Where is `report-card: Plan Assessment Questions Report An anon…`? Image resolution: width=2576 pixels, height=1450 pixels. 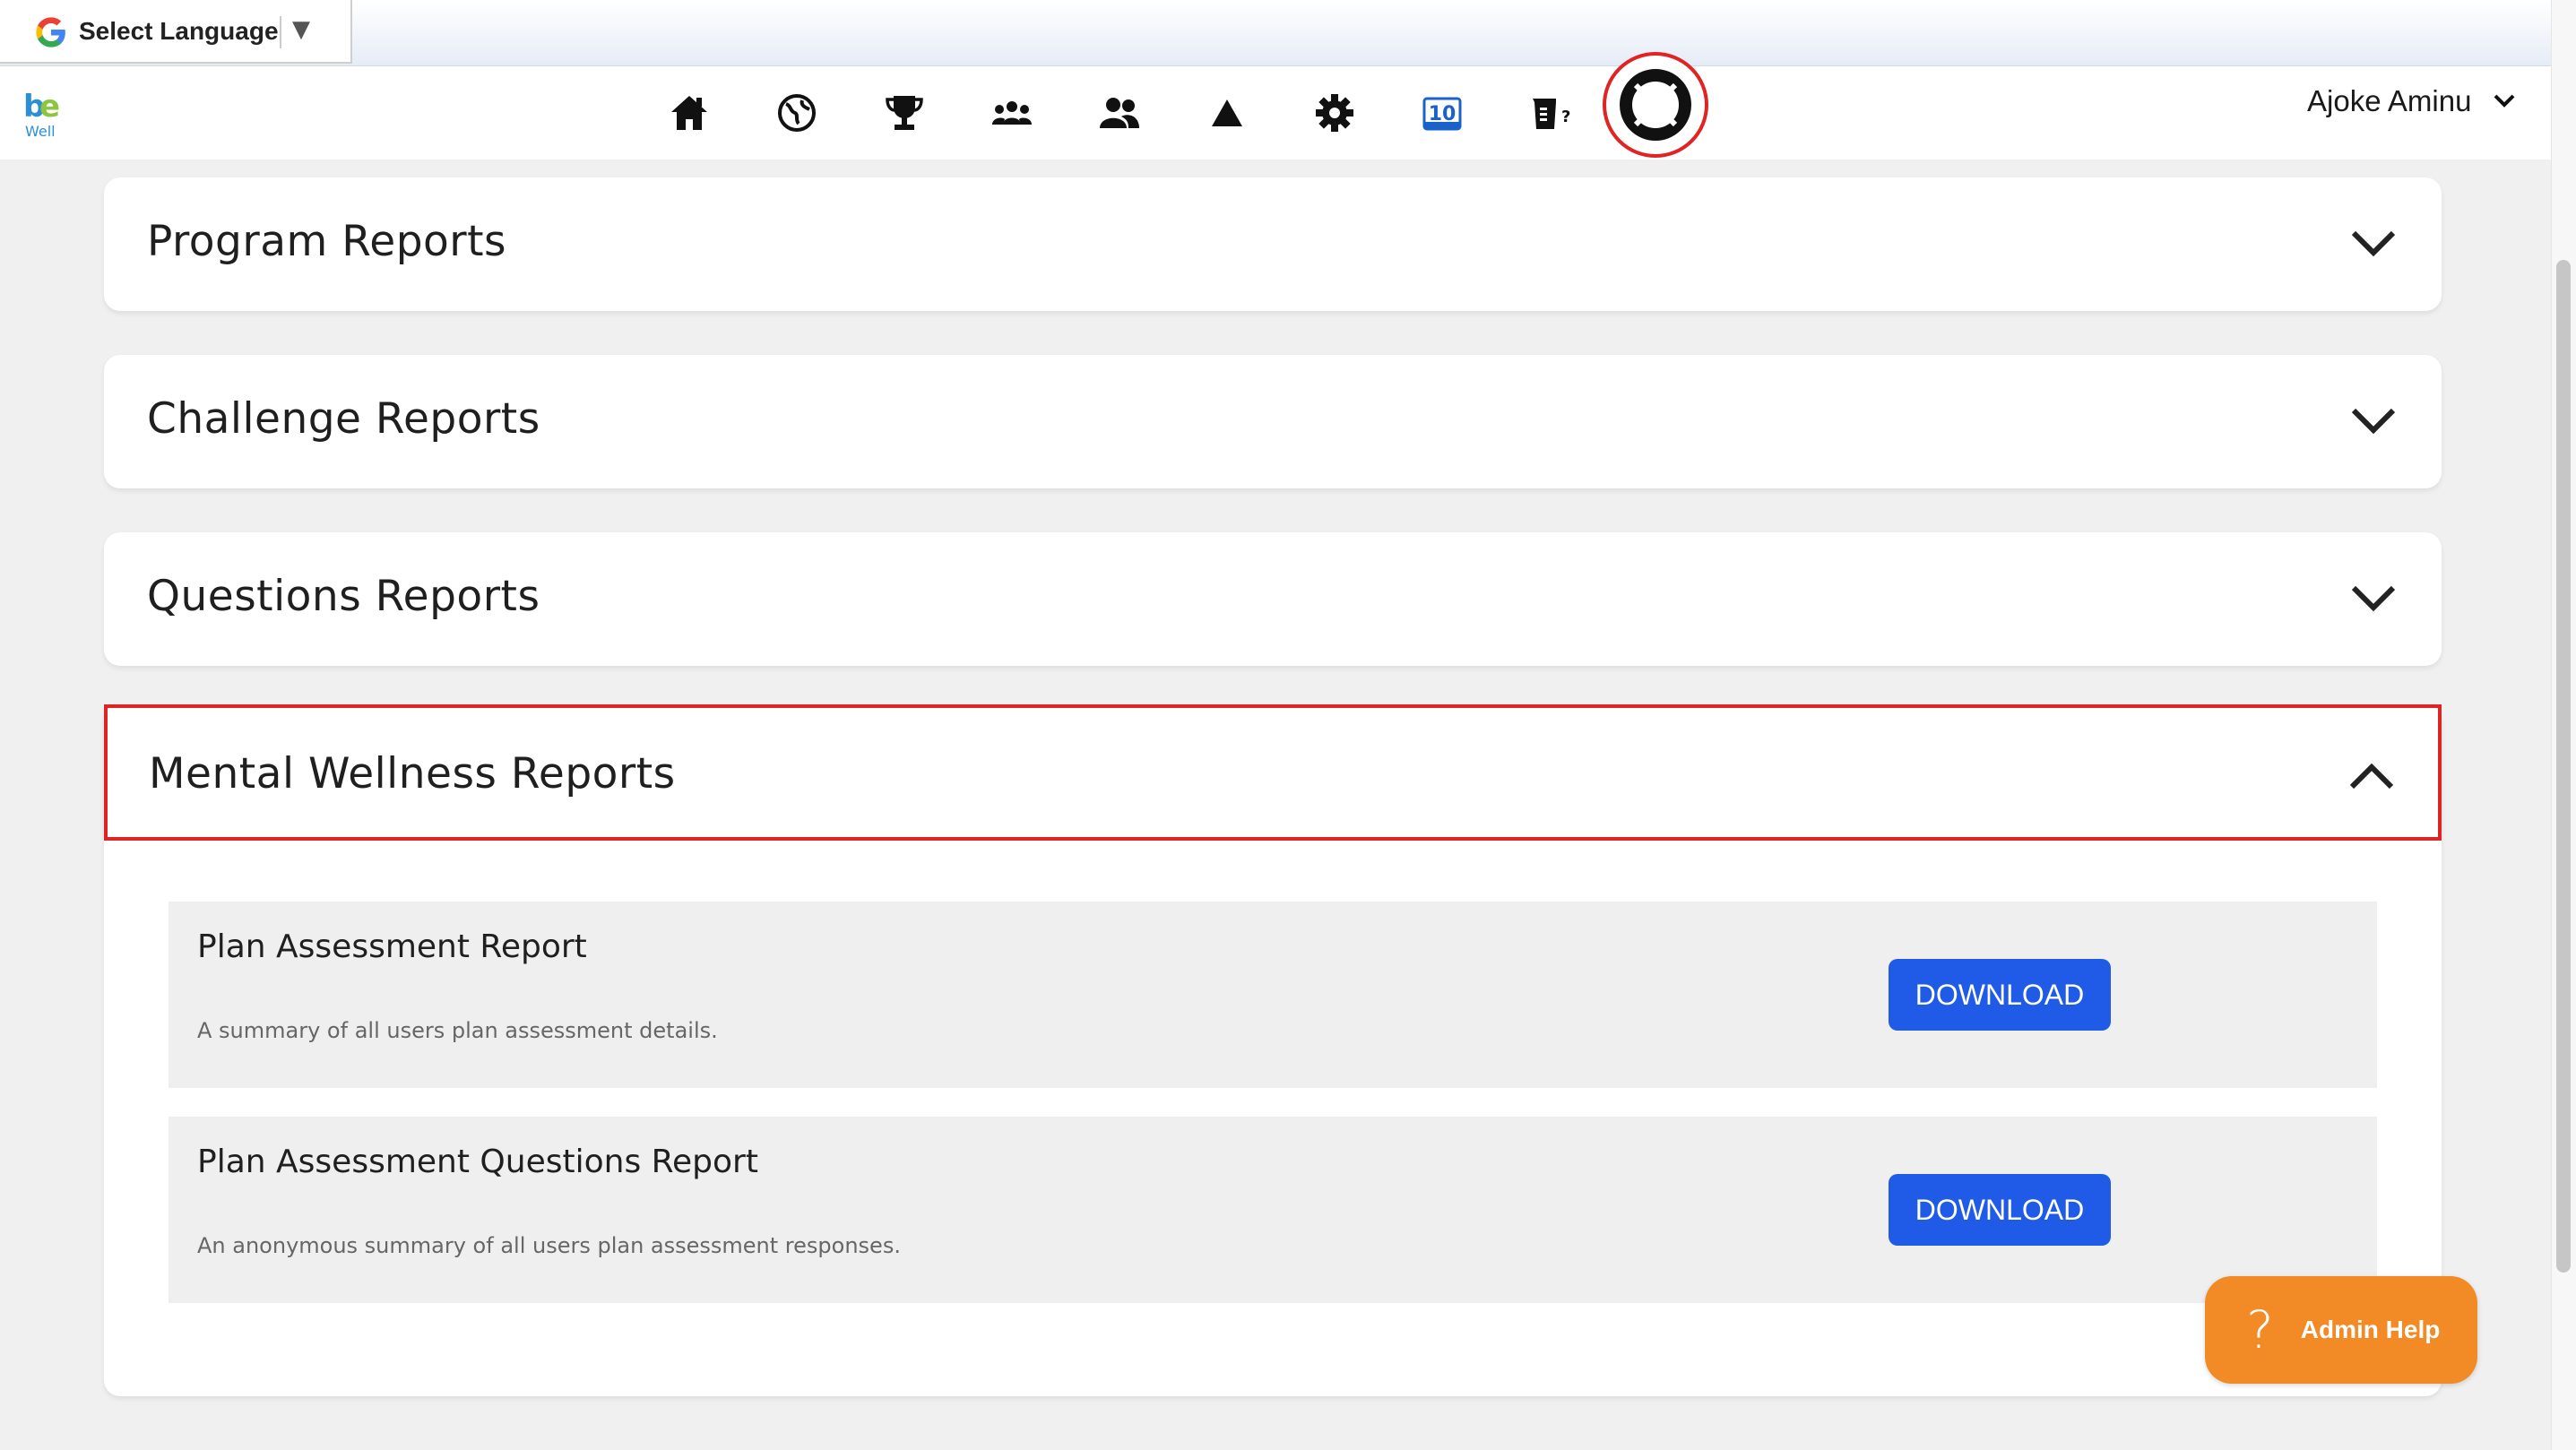 report-card: Plan Assessment Questions Report An anon… is located at coordinates (1273, 1210).